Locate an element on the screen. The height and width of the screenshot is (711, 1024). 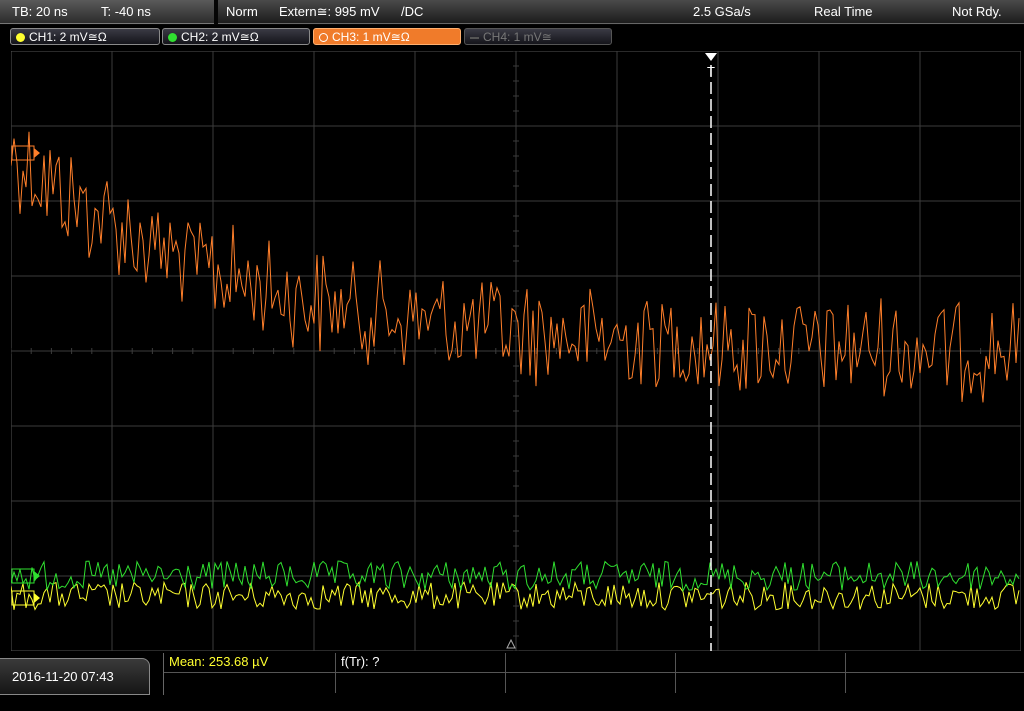
timebase-box: TB: 20 ns T: -40 ns is located at coordinates (107, 12).